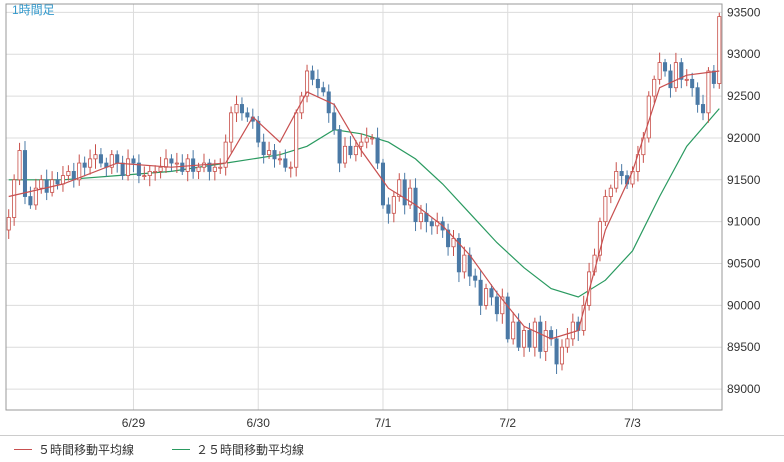  Describe the element at coordinates (507, 423) in the screenshot. I see `x-tick-label: 7/2` at that location.